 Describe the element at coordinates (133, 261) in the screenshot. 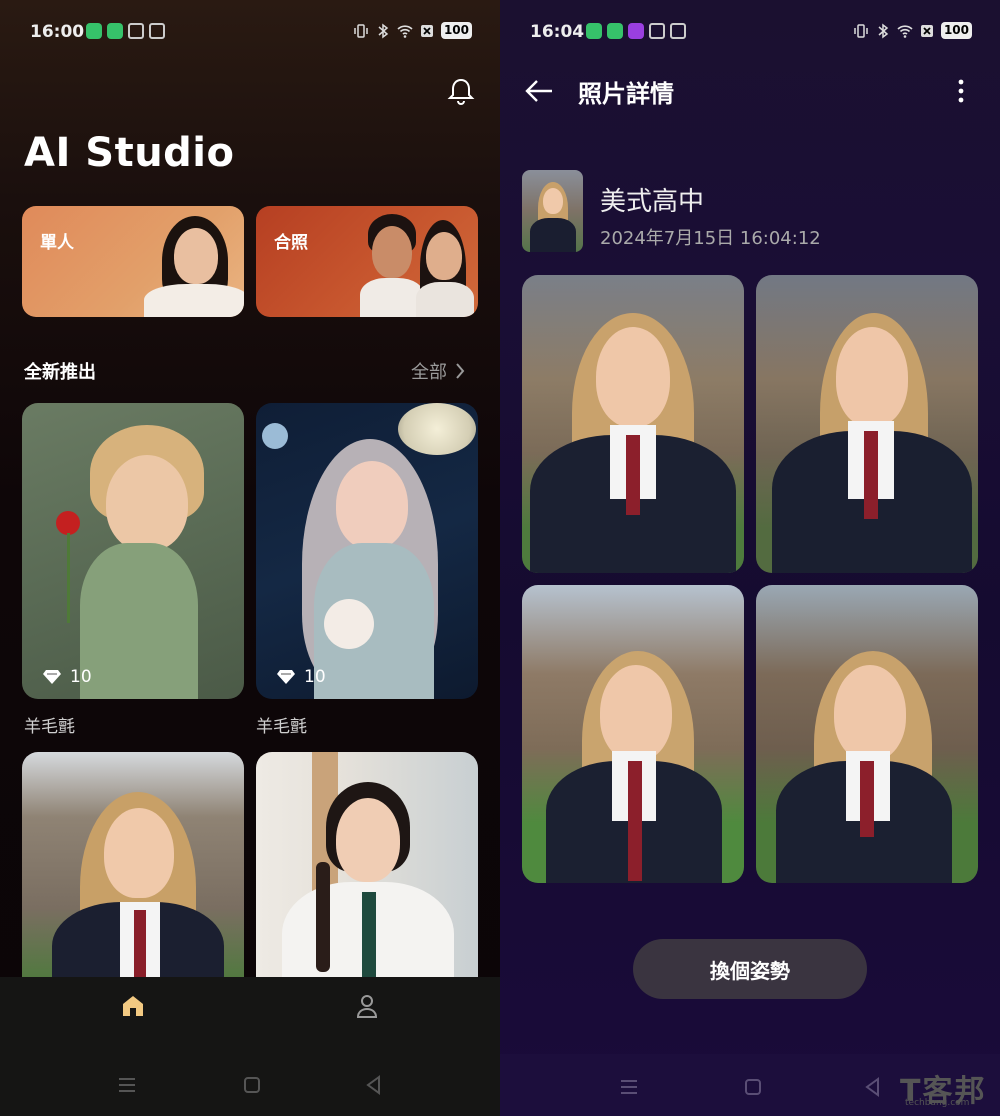

I see `category-single-card: 單人` at that location.